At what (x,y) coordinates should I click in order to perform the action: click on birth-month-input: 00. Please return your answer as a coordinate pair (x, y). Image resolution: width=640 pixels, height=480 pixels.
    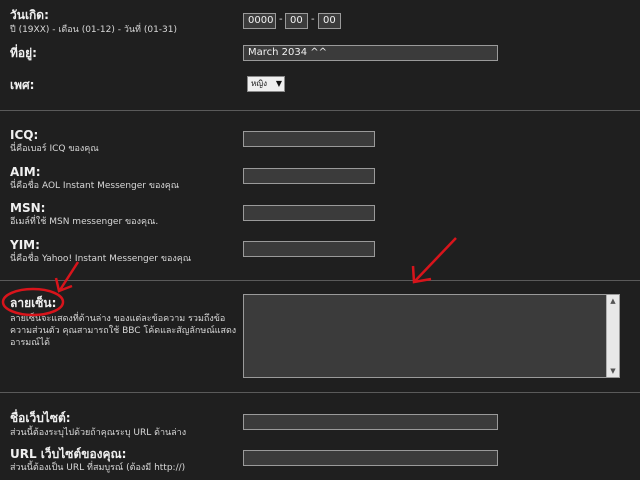
    Looking at the image, I should click on (296, 21).